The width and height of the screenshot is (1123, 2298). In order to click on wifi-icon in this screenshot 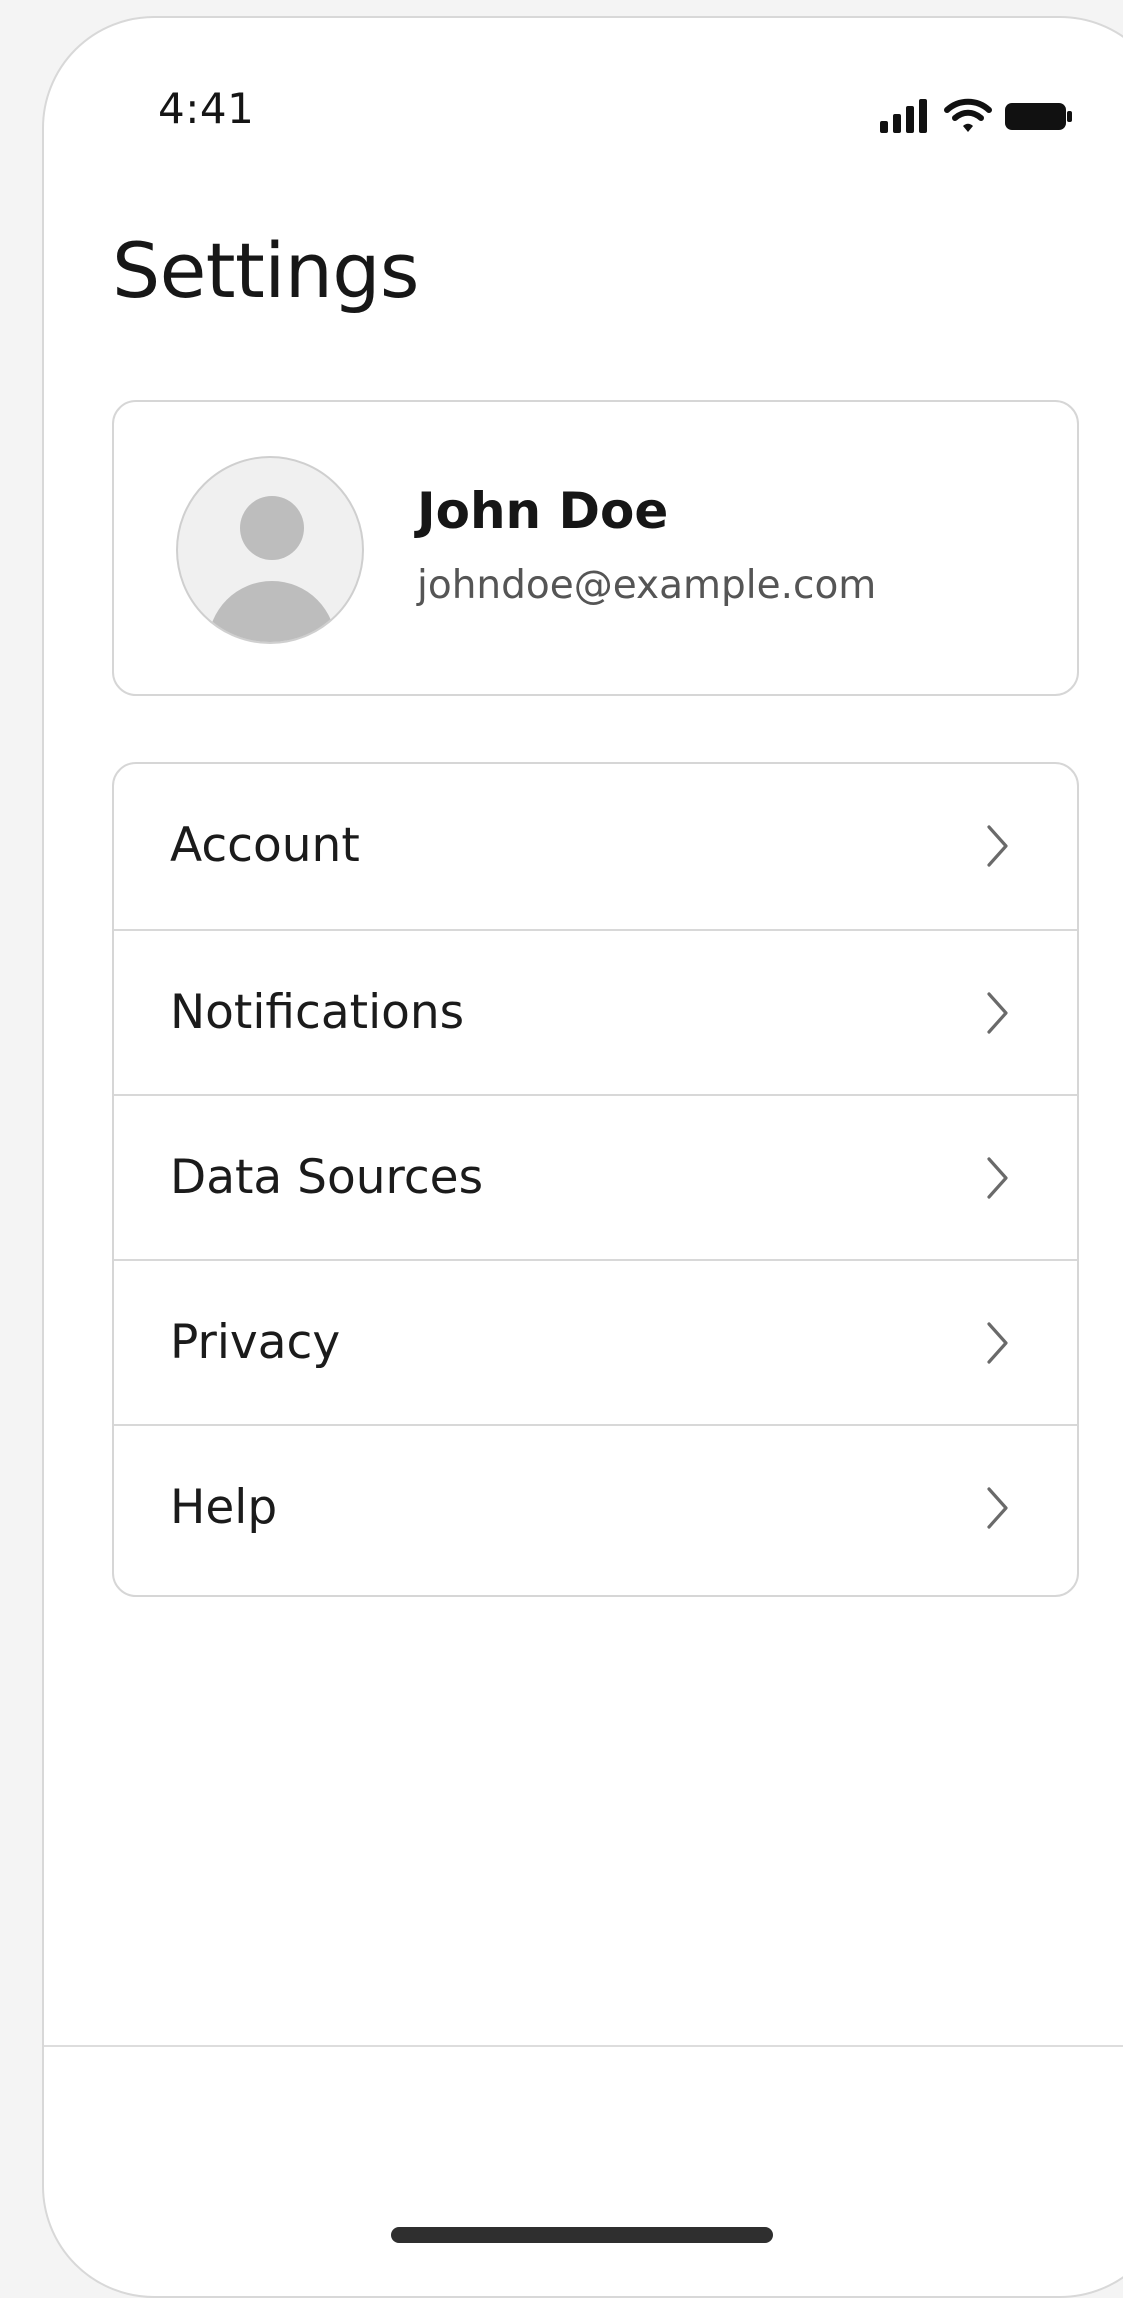, I will do `click(968, 115)`.